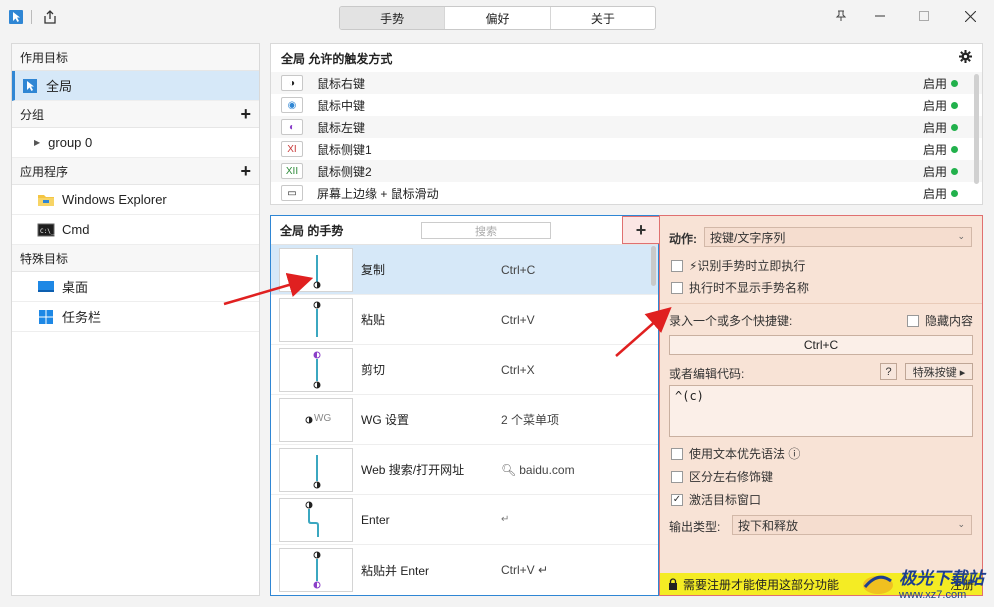 This screenshot has height=607, width=994. Describe the element at coordinates (341, 83) in the screenshot. I see `trigger-label: 鼠标右键` at that location.